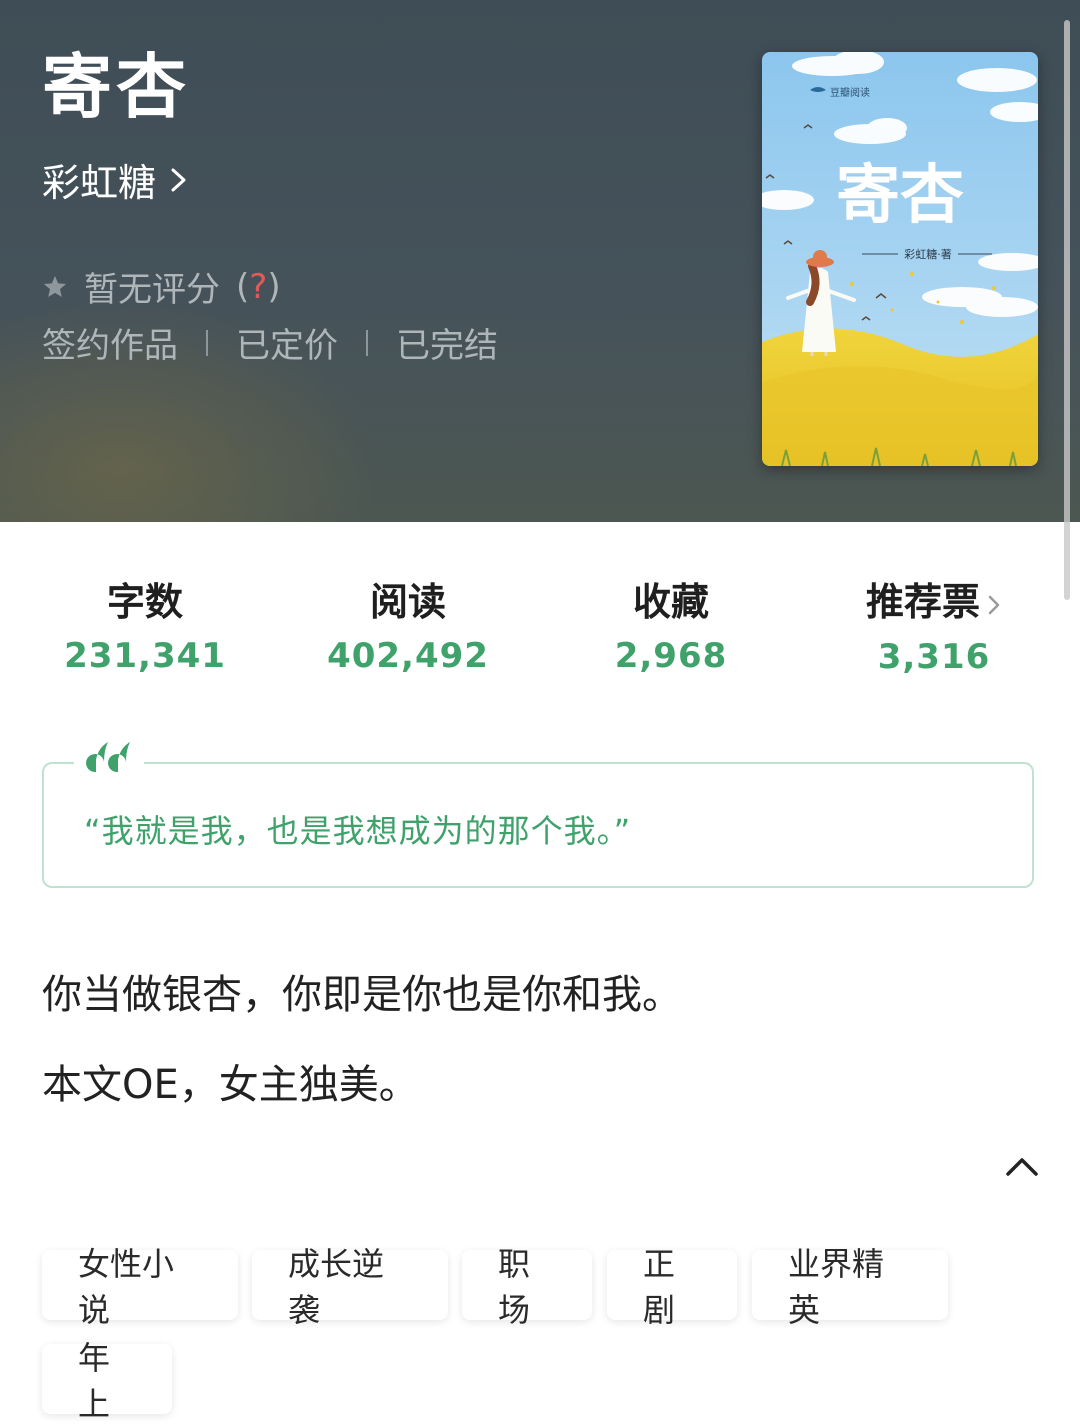 The height and width of the screenshot is (1427, 1080). I want to click on meta-finished: 已完结, so click(447, 346).